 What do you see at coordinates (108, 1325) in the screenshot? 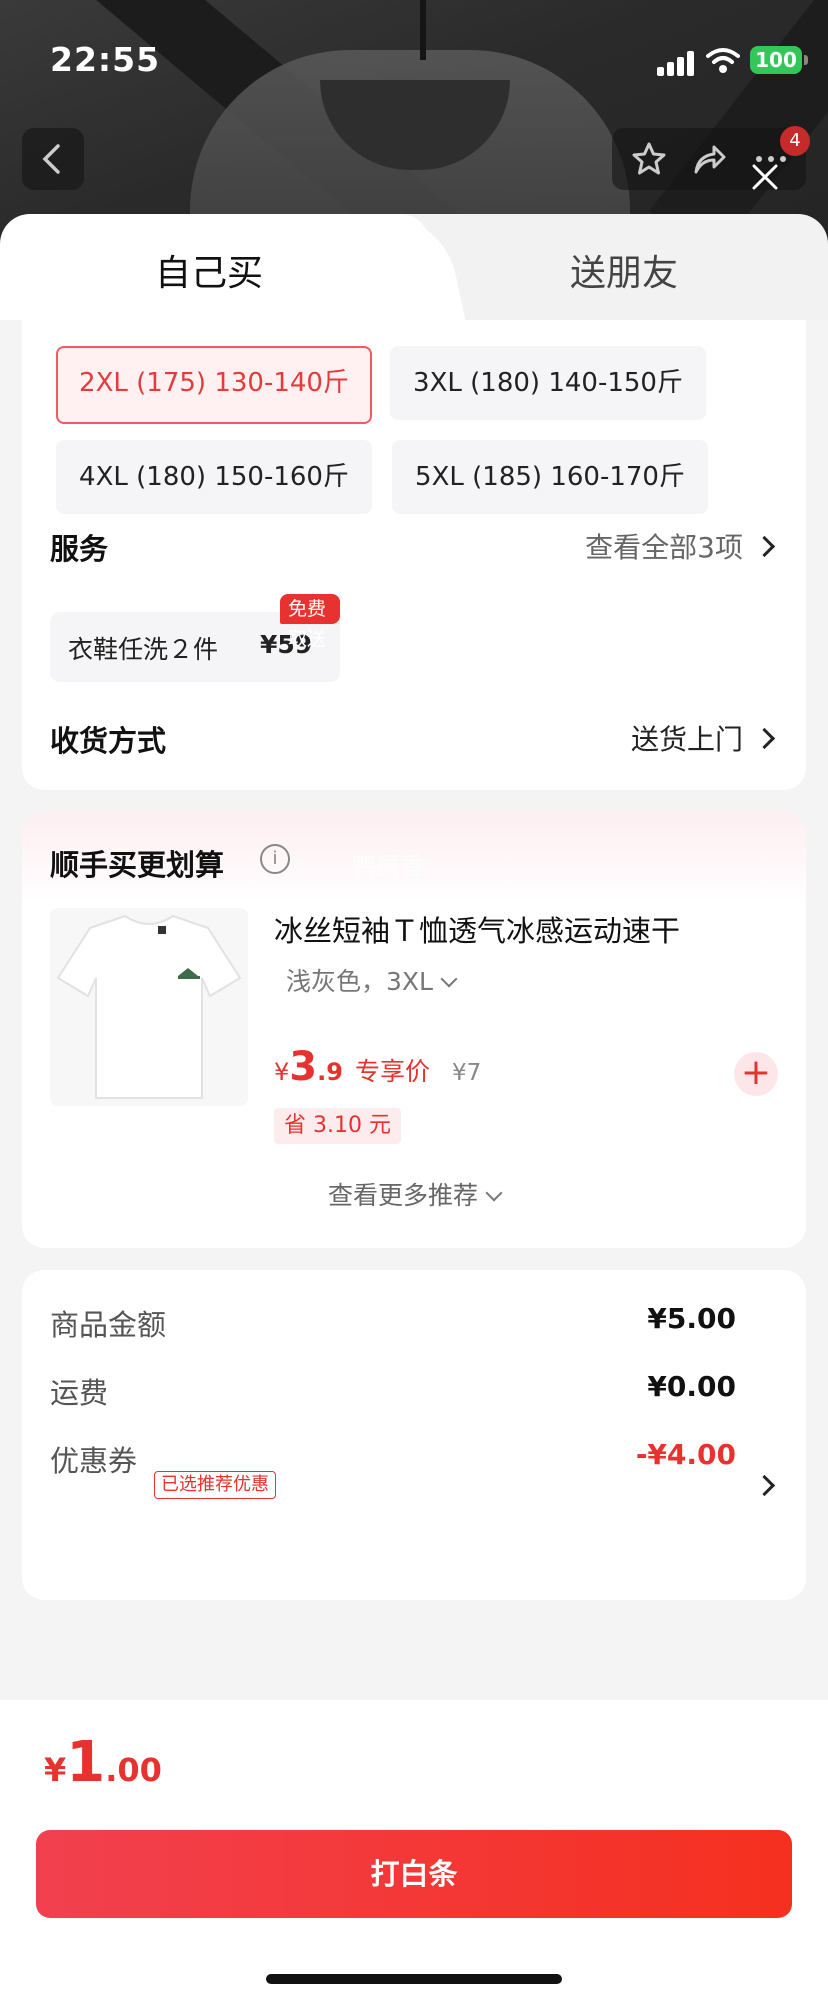
I see `fee-label: 商品金额` at bounding box center [108, 1325].